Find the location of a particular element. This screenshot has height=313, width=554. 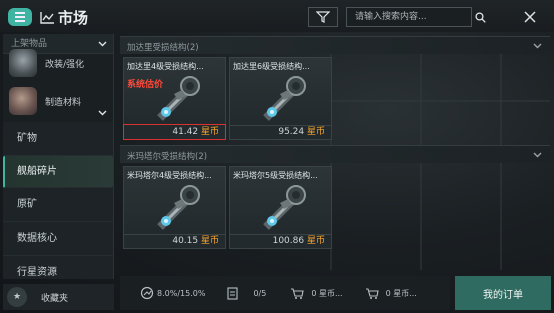

group-title: 加达里受损结构(2) is located at coordinates (163, 48).